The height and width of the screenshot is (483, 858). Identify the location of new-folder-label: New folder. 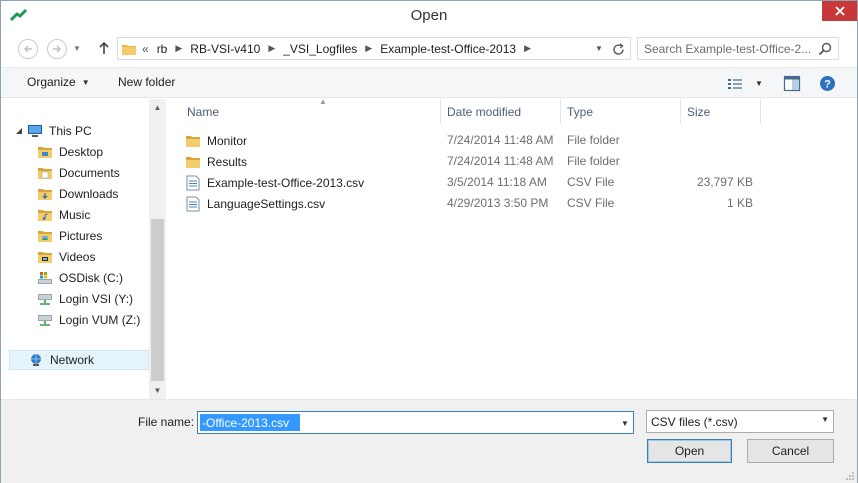
(147, 82).